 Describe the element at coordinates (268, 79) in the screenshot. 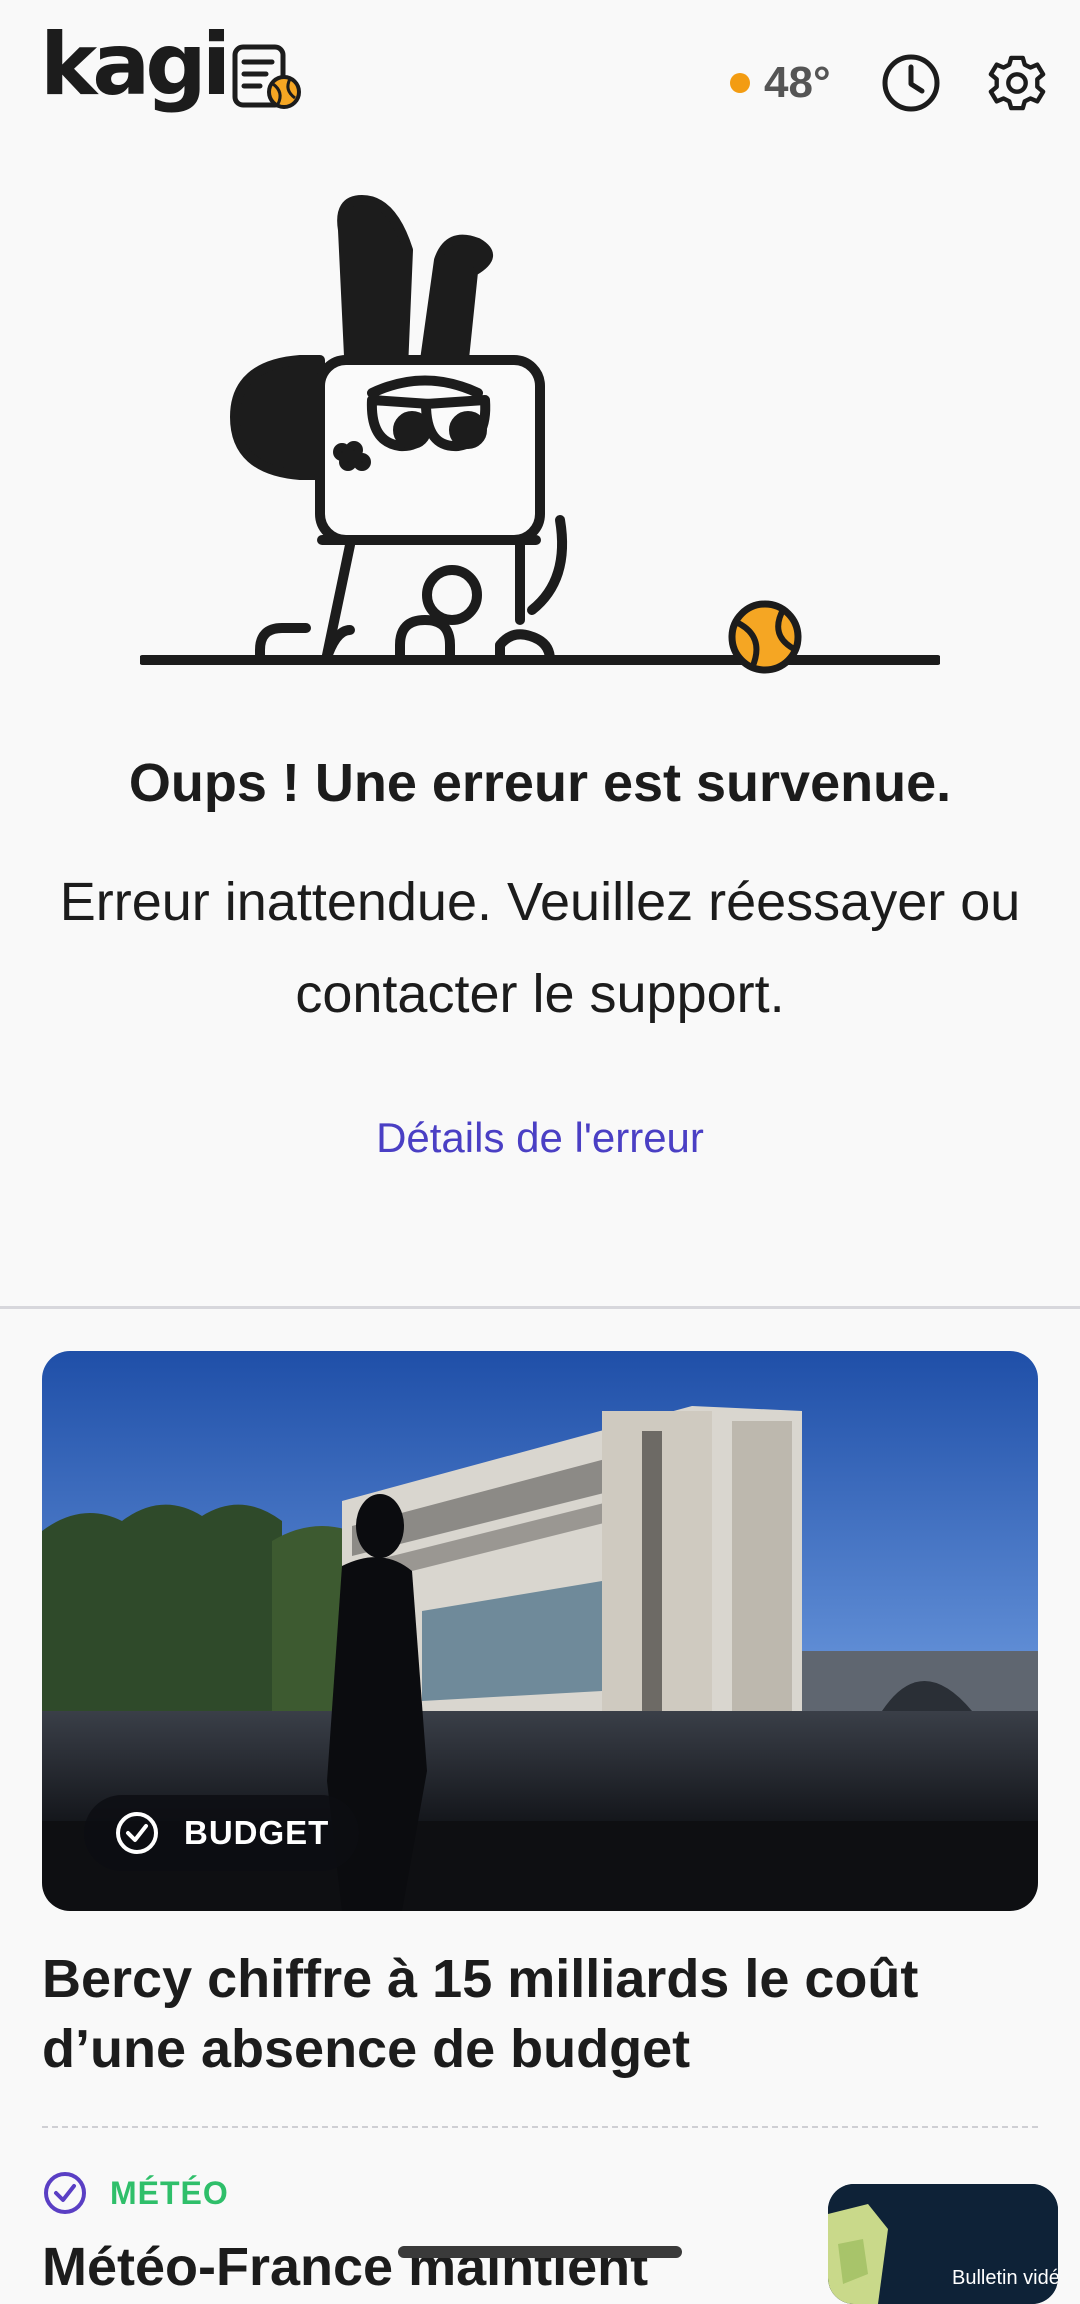

I see `news-ball-icon` at that location.